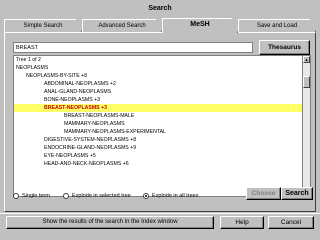 This screenshot has height=240, width=320. I want to click on tree-row-selected: BREAST-NEOPLASMS +3, so click(158, 108).